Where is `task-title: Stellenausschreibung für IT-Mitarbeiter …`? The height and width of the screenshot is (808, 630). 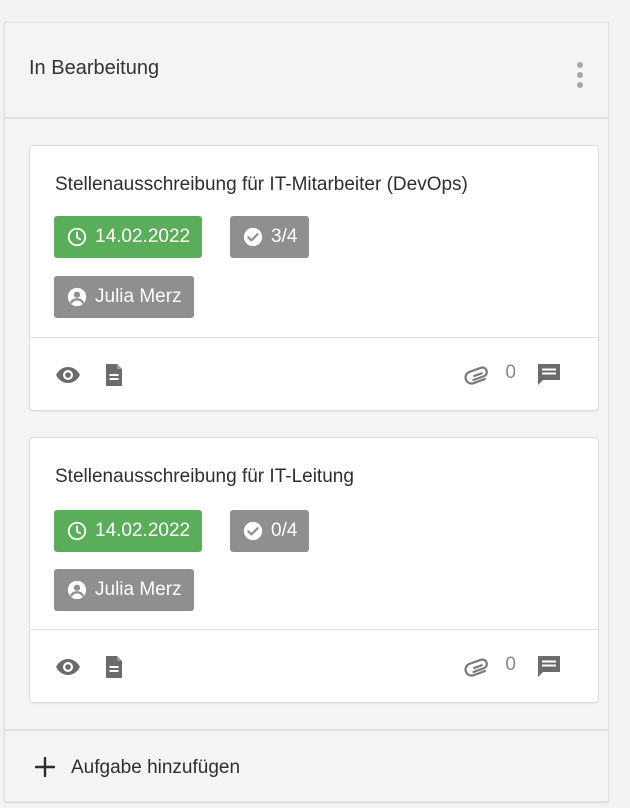 task-title: Stellenausschreibung für IT-Mitarbeiter … is located at coordinates (261, 184).